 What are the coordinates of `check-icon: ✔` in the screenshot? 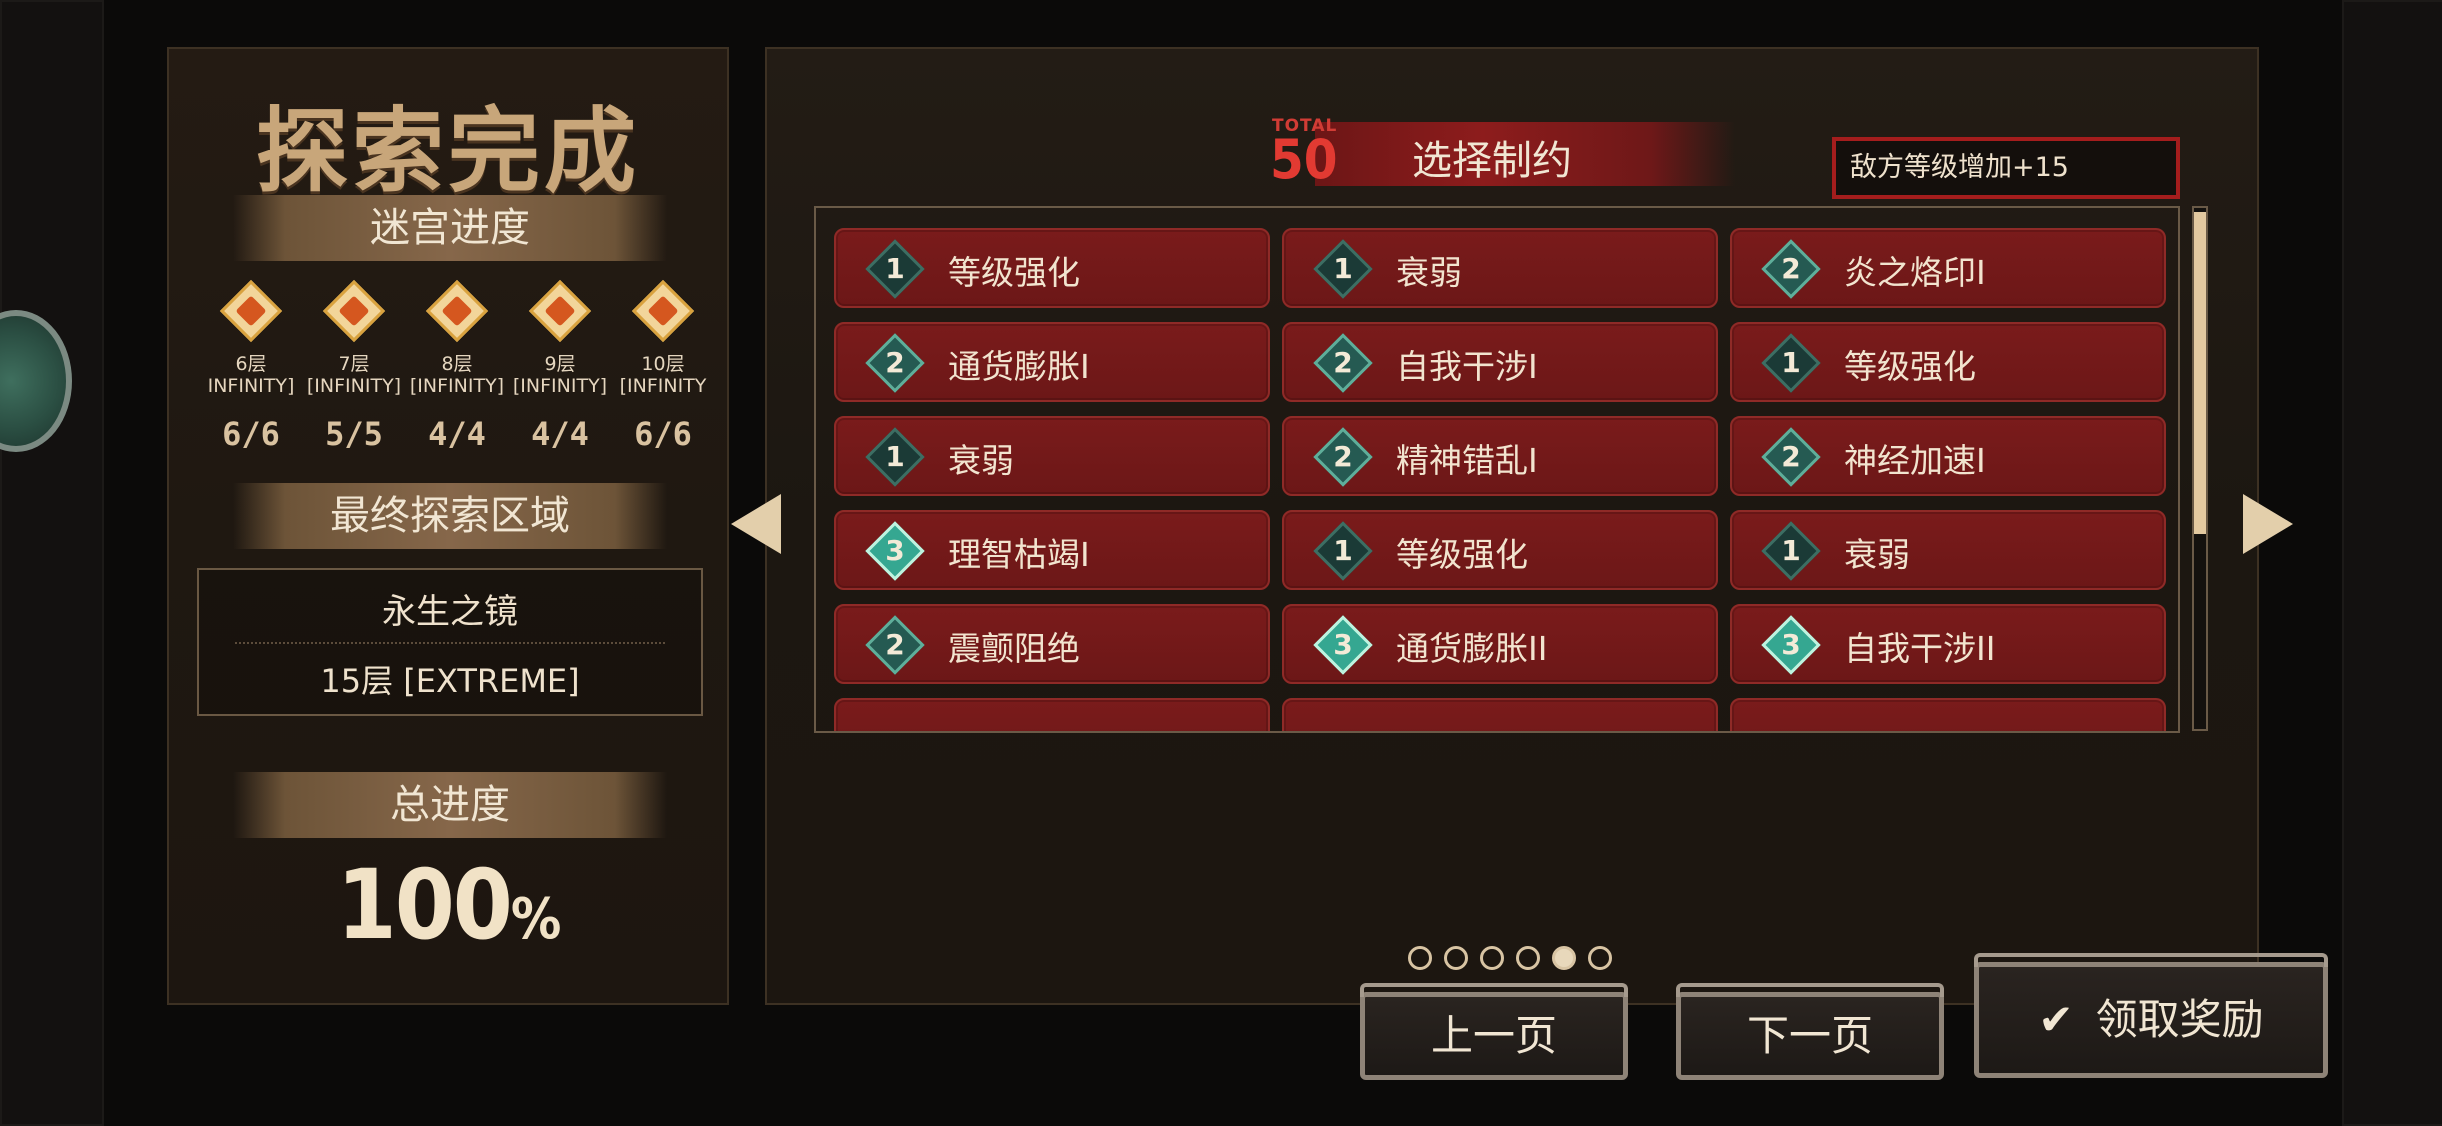 It's located at (2056, 1019).